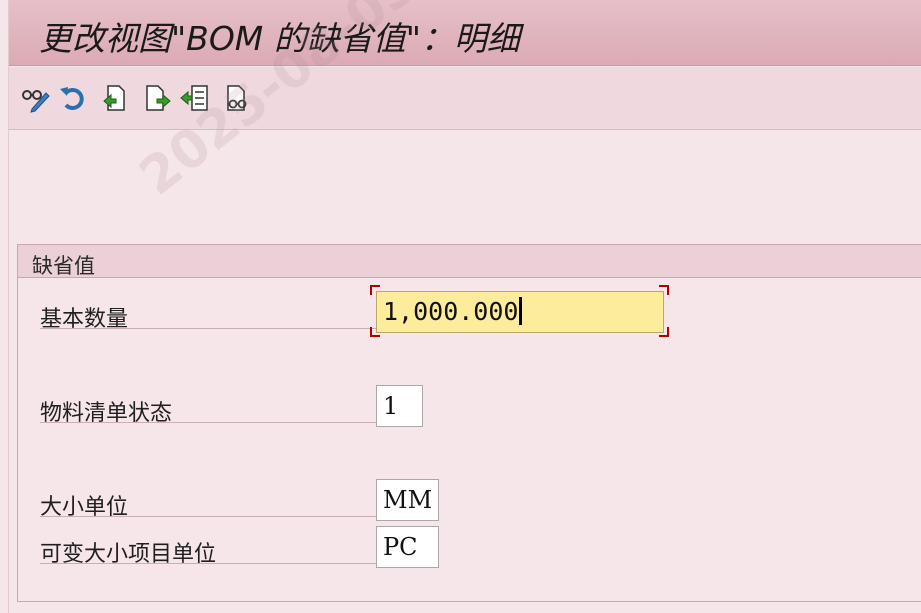 The width and height of the screenshot is (921, 613). Describe the element at coordinates (195, 98) in the screenshot. I see `select-all-icon` at that location.